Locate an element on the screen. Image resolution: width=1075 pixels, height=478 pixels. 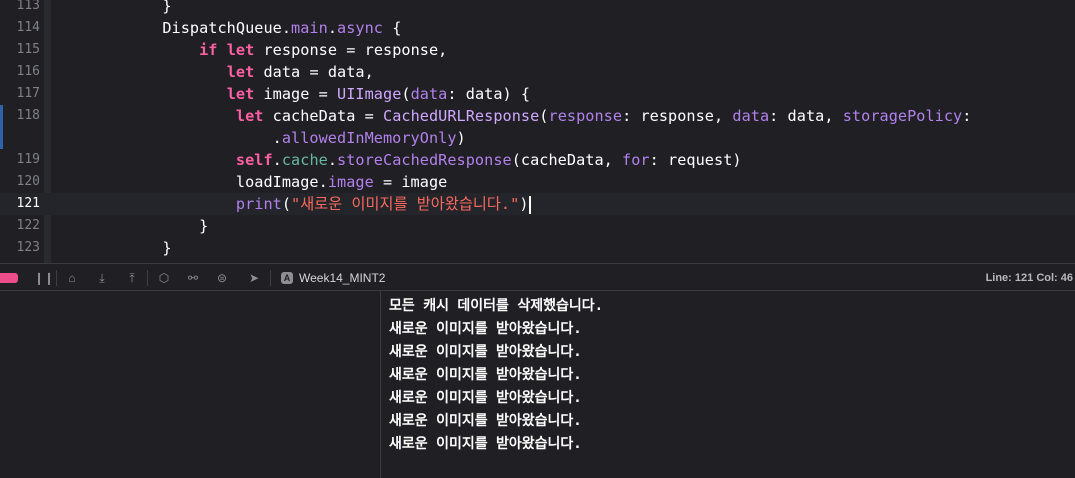
code-text: if let response = response, is located at coordinates (249, 50).